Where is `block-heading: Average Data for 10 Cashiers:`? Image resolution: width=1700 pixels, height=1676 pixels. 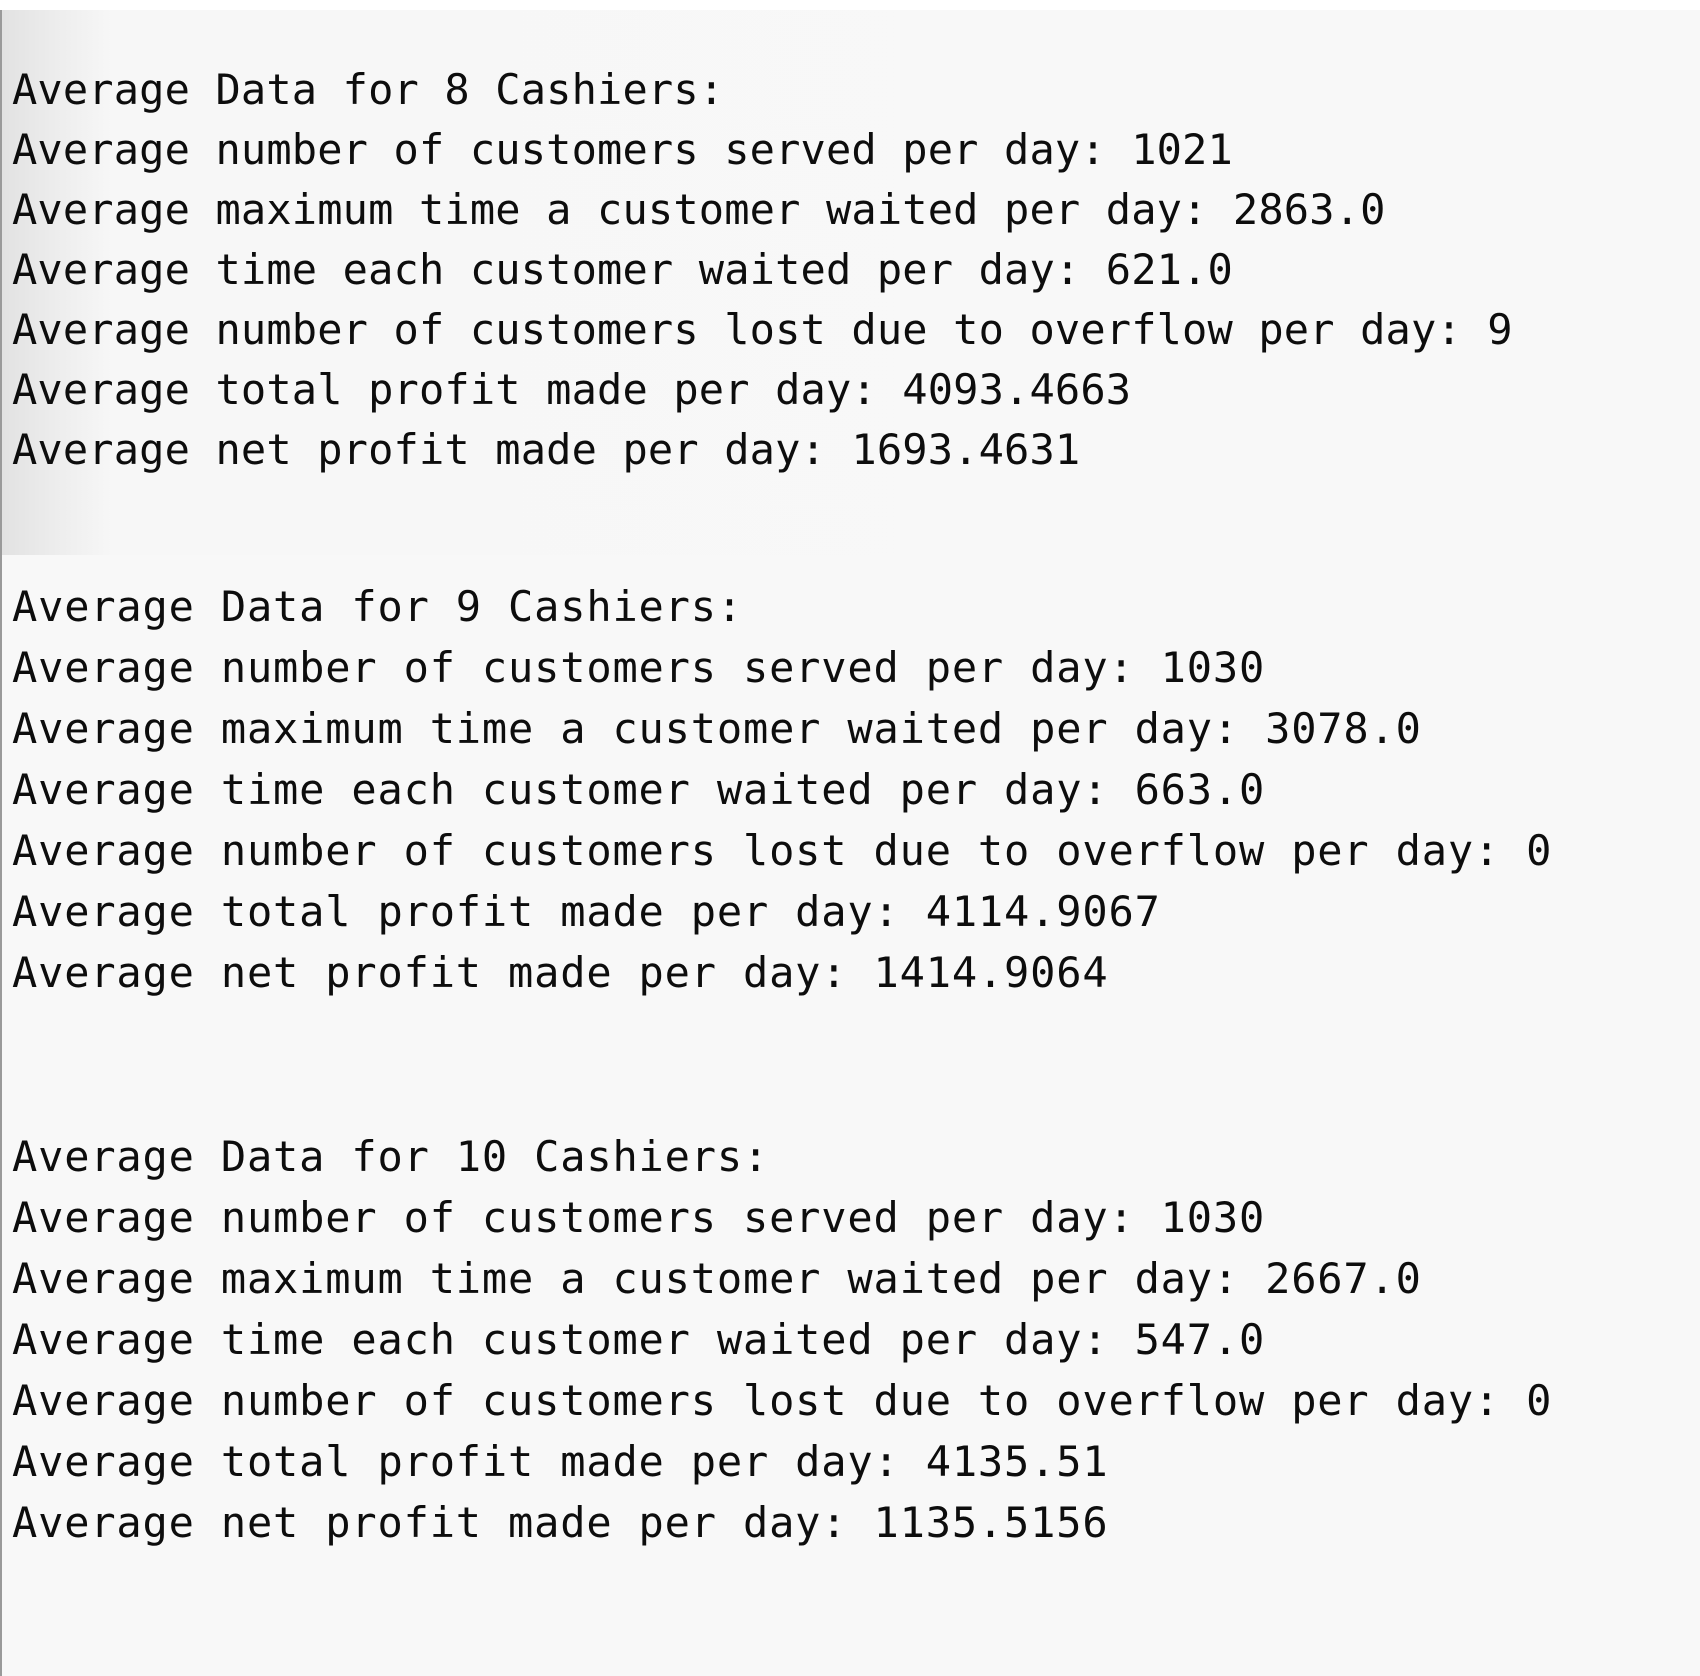 block-heading: Average Data for 10 Cashiers: is located at coordinates (391, 1156).